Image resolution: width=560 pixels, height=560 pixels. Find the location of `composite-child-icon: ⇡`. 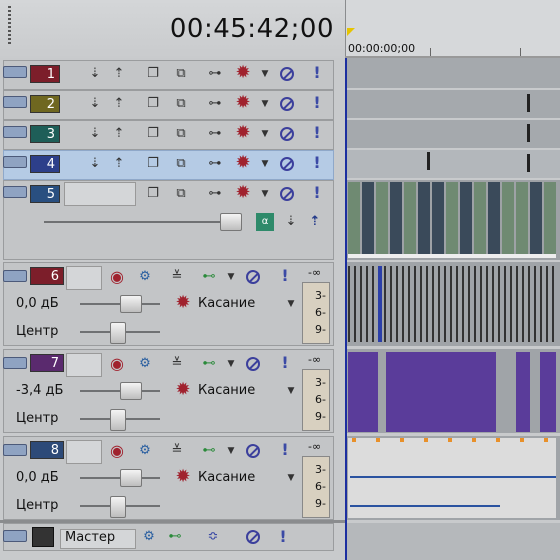

composite-child-icon: ⇡ is located at coordinates (119, 134).